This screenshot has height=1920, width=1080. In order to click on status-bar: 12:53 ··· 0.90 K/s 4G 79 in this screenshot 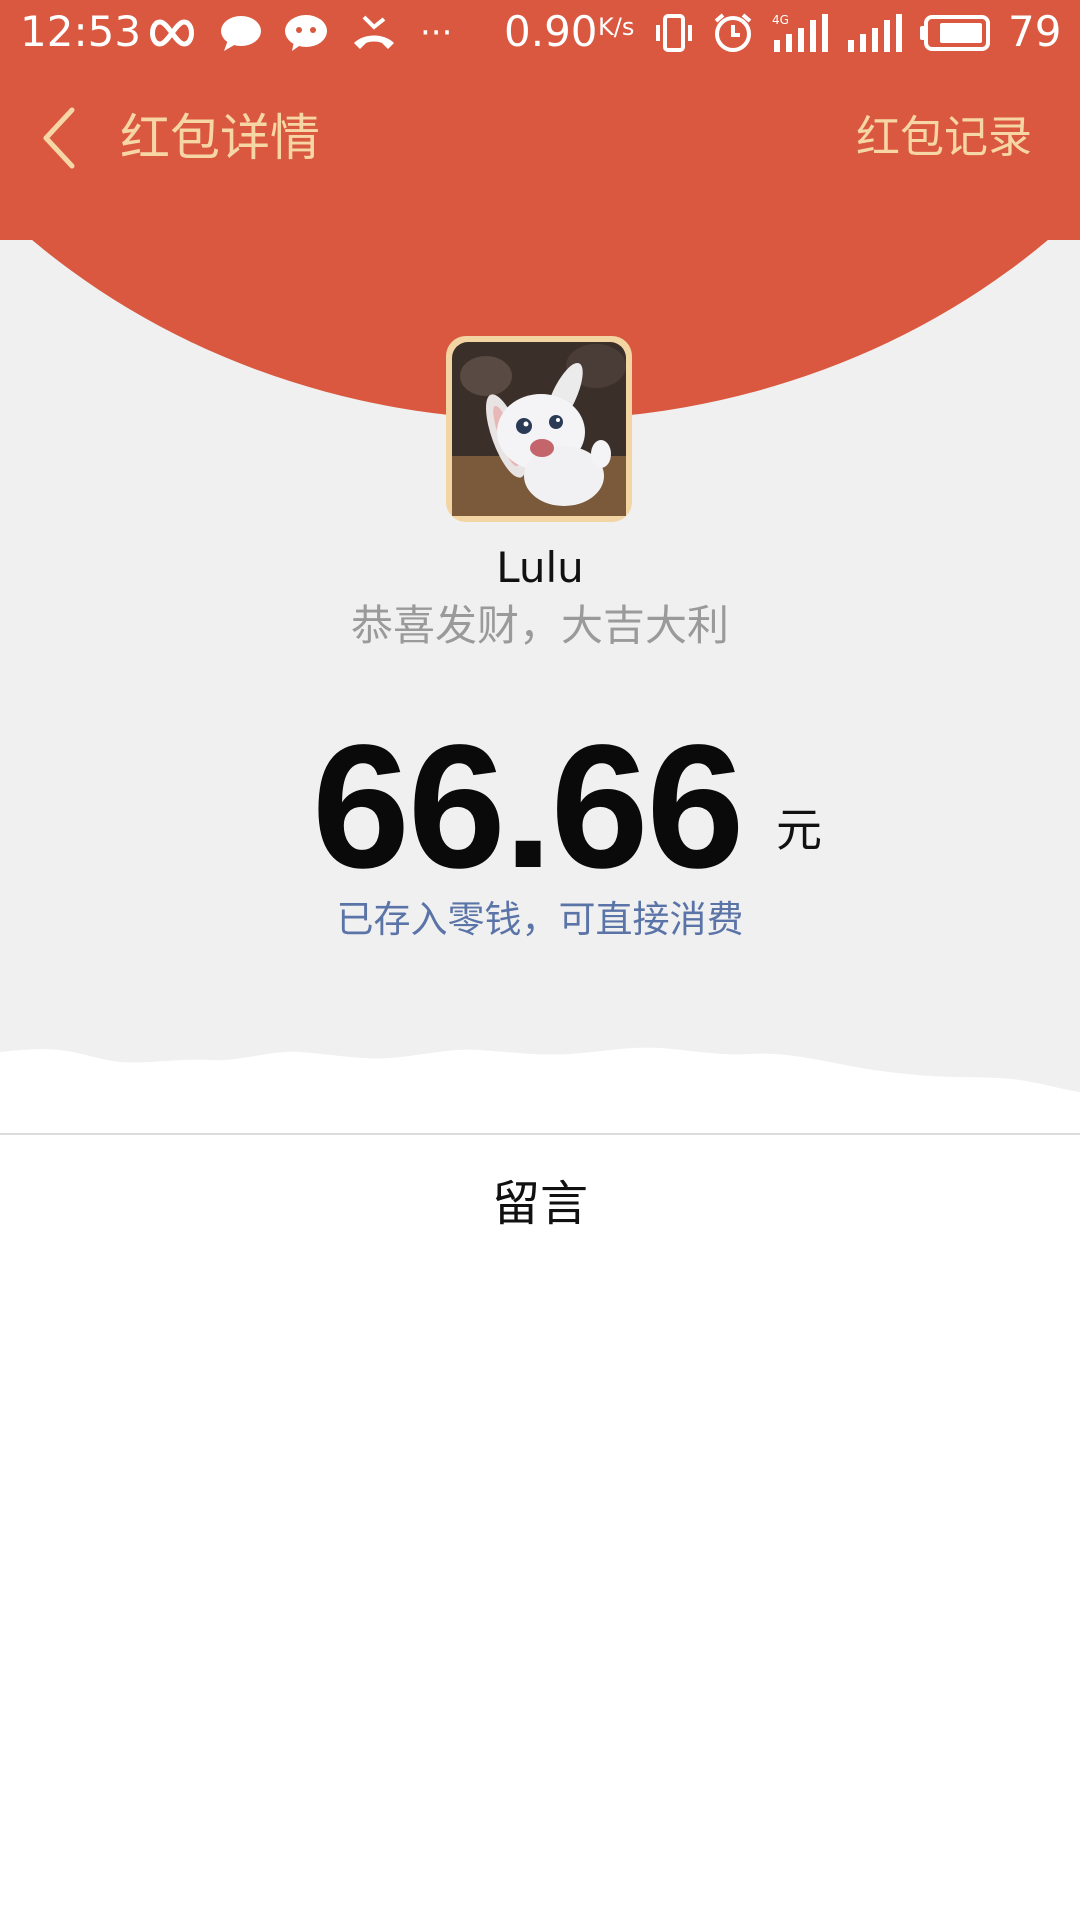, I will do `click(540, 33)`.